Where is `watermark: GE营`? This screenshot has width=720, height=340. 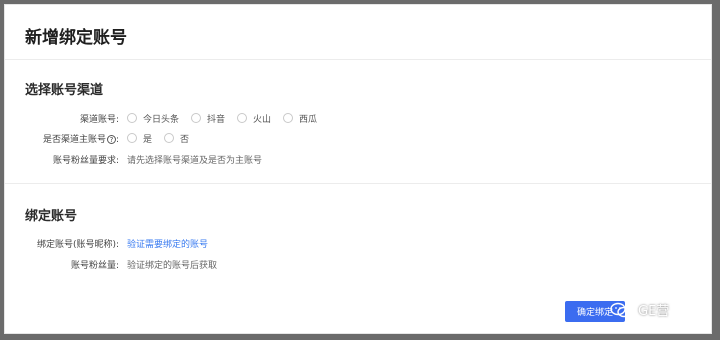 watermark: GE营 is located at coordinates (639, 309).